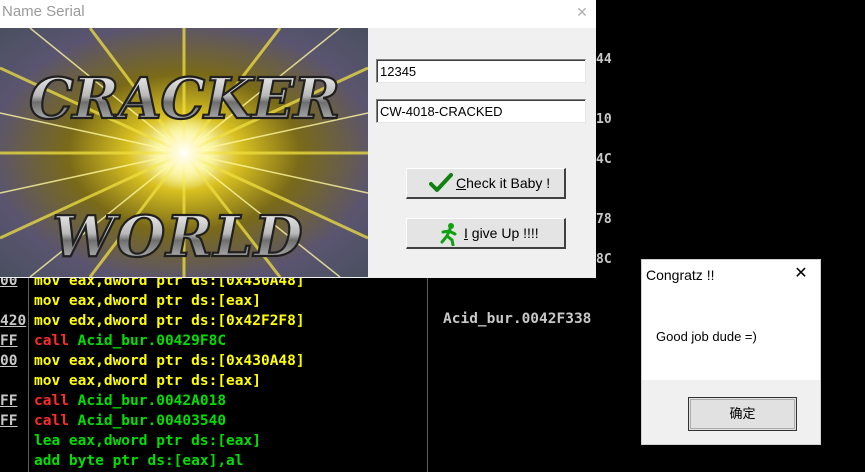 This screenshot has height=472, width=865. I want to click on banner-text-cracker: CRACKER, so click(184, 99).